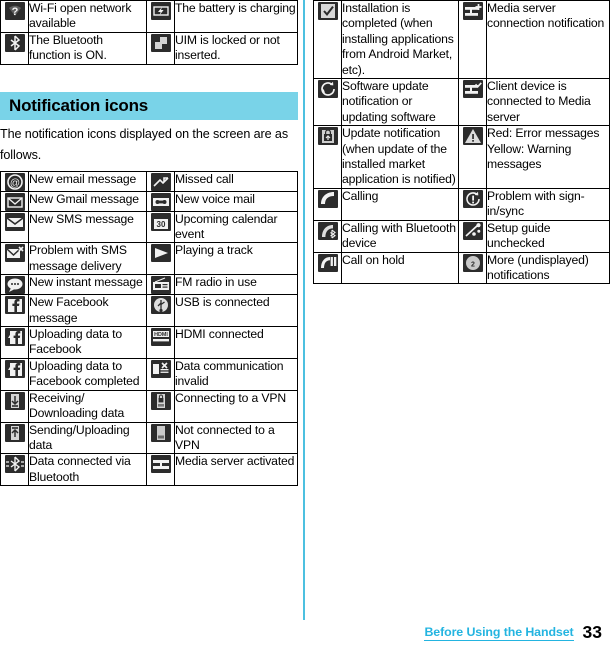 This screenshot has width=610, height=645. I want to click on cell-text: New instant message, so click(87, 285).